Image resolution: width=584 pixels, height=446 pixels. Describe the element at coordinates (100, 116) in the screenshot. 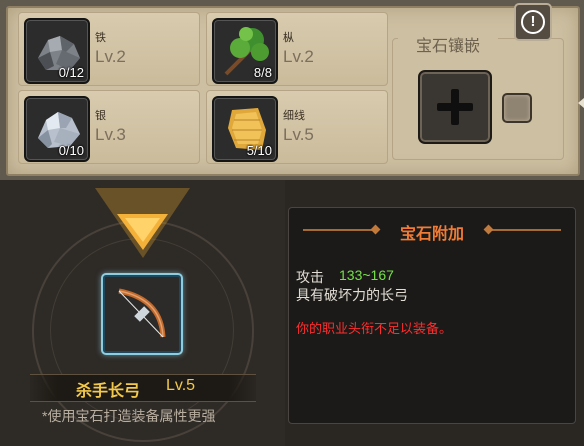

I see `material-name: 银` at that location.